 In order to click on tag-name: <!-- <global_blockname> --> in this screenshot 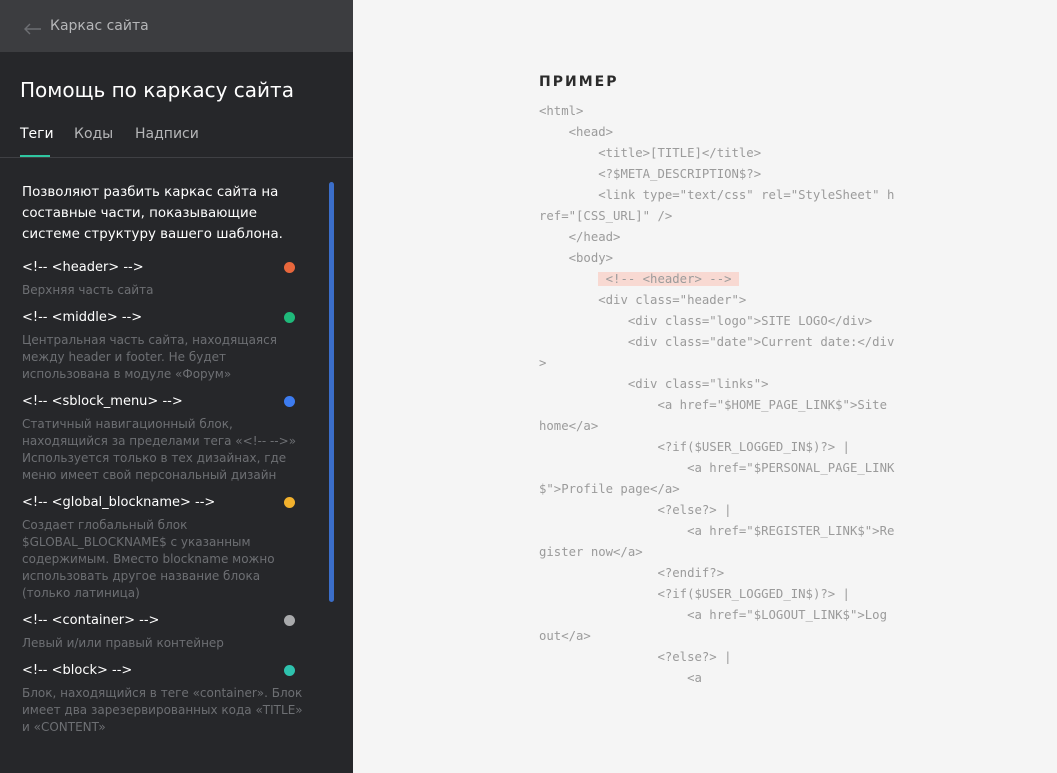, I will do `click(119, 502)`.